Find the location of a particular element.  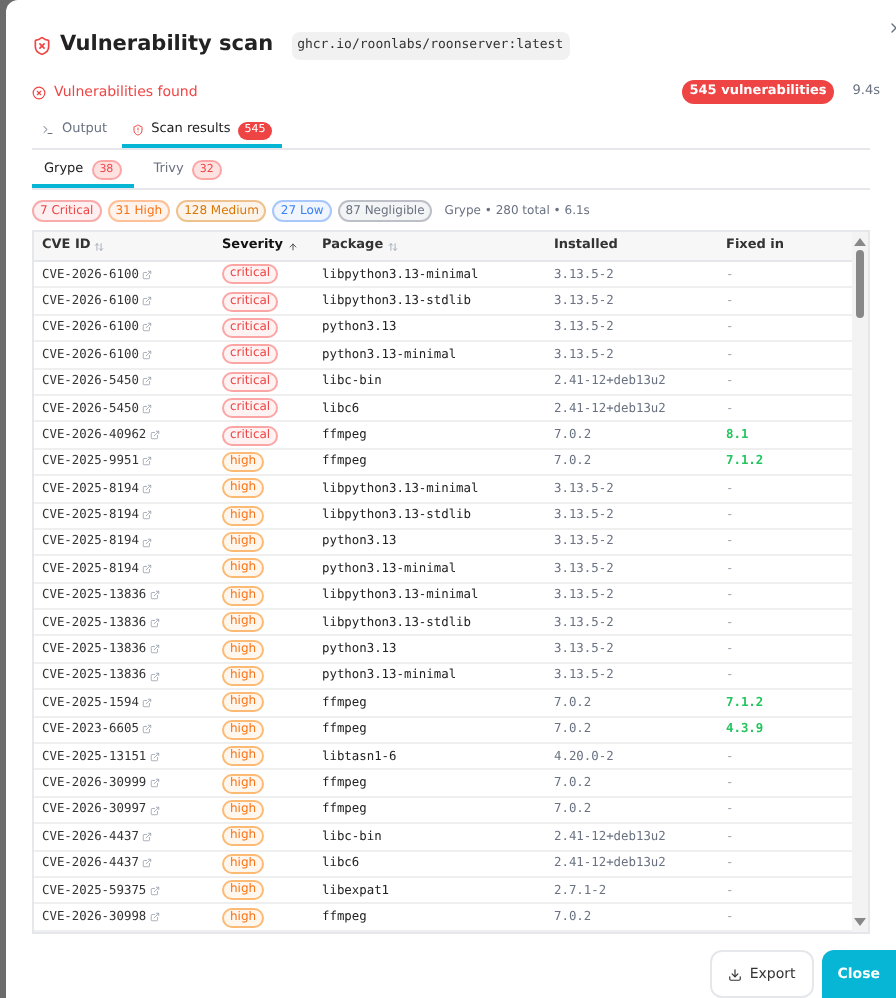

download-icon is located at coordinates (734, 974).